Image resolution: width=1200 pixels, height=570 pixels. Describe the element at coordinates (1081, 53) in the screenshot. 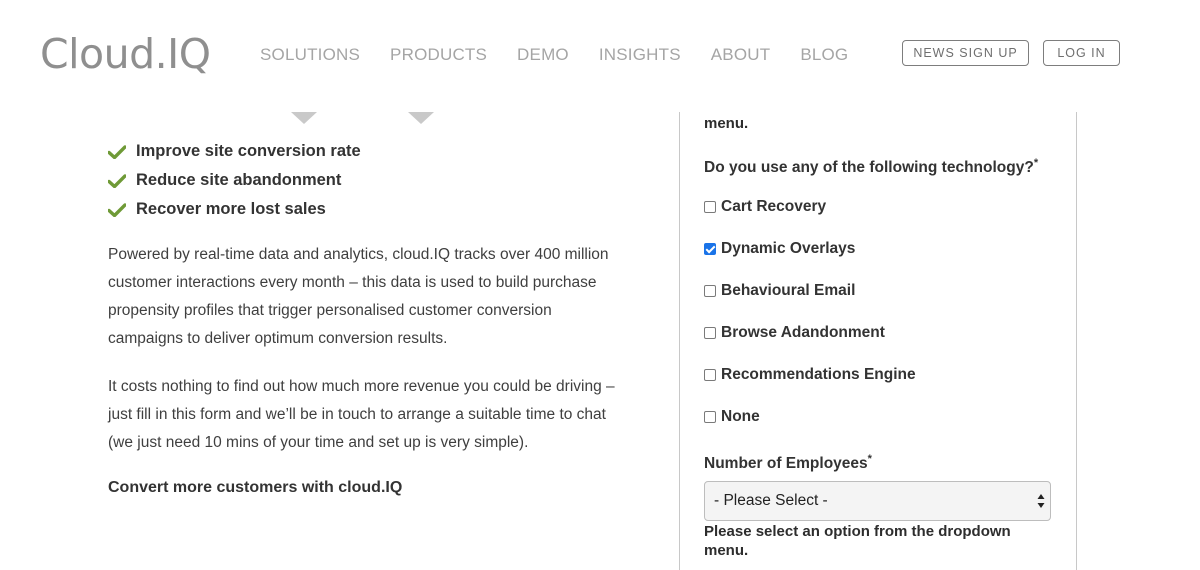

I see `login-button: LOG IN` at that location.